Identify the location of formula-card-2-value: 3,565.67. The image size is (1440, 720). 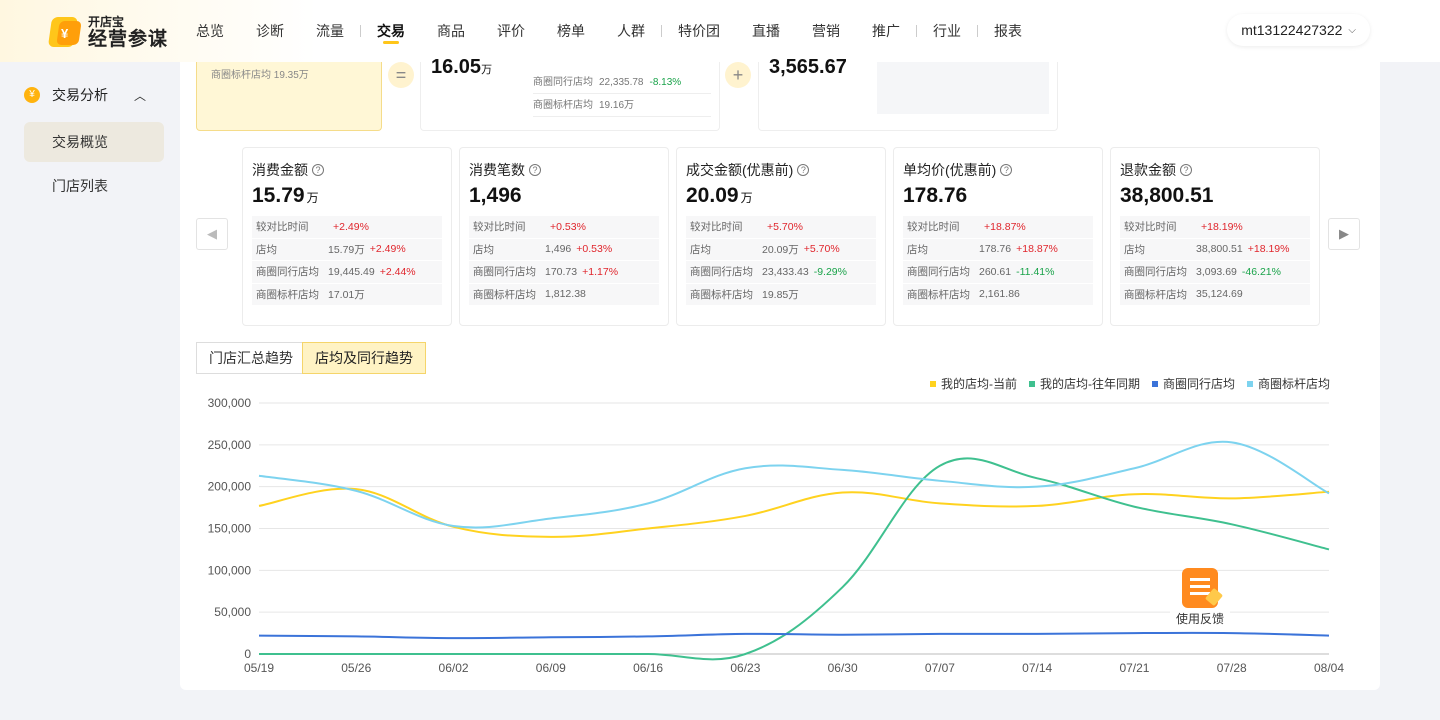
(808, 67).